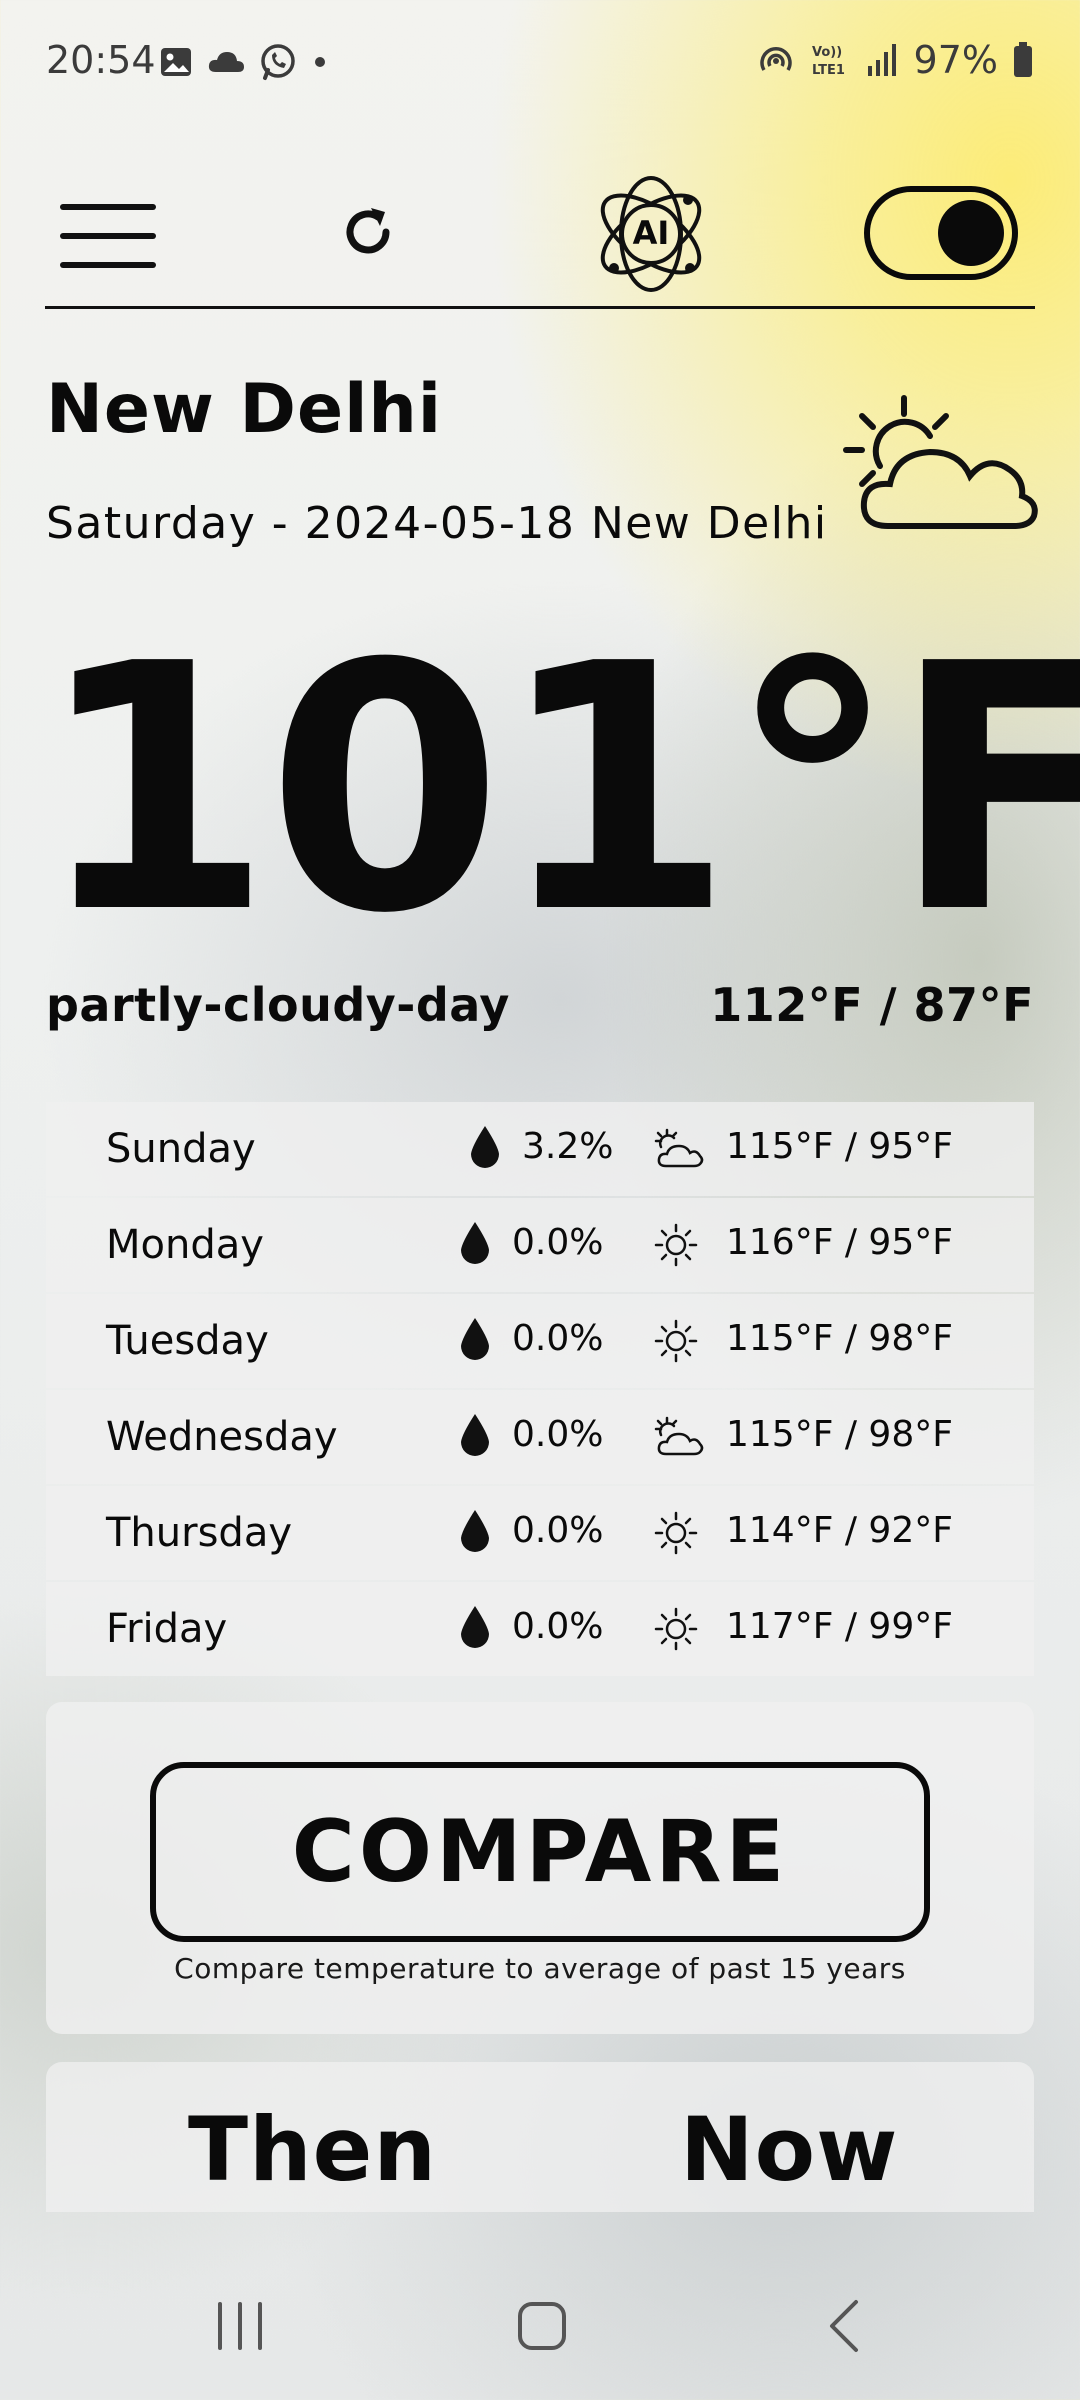 This screenshot has width=1080, height=2400. I want to click on status-right-group: Vo)) LTE1 97%, so click(895, 60).